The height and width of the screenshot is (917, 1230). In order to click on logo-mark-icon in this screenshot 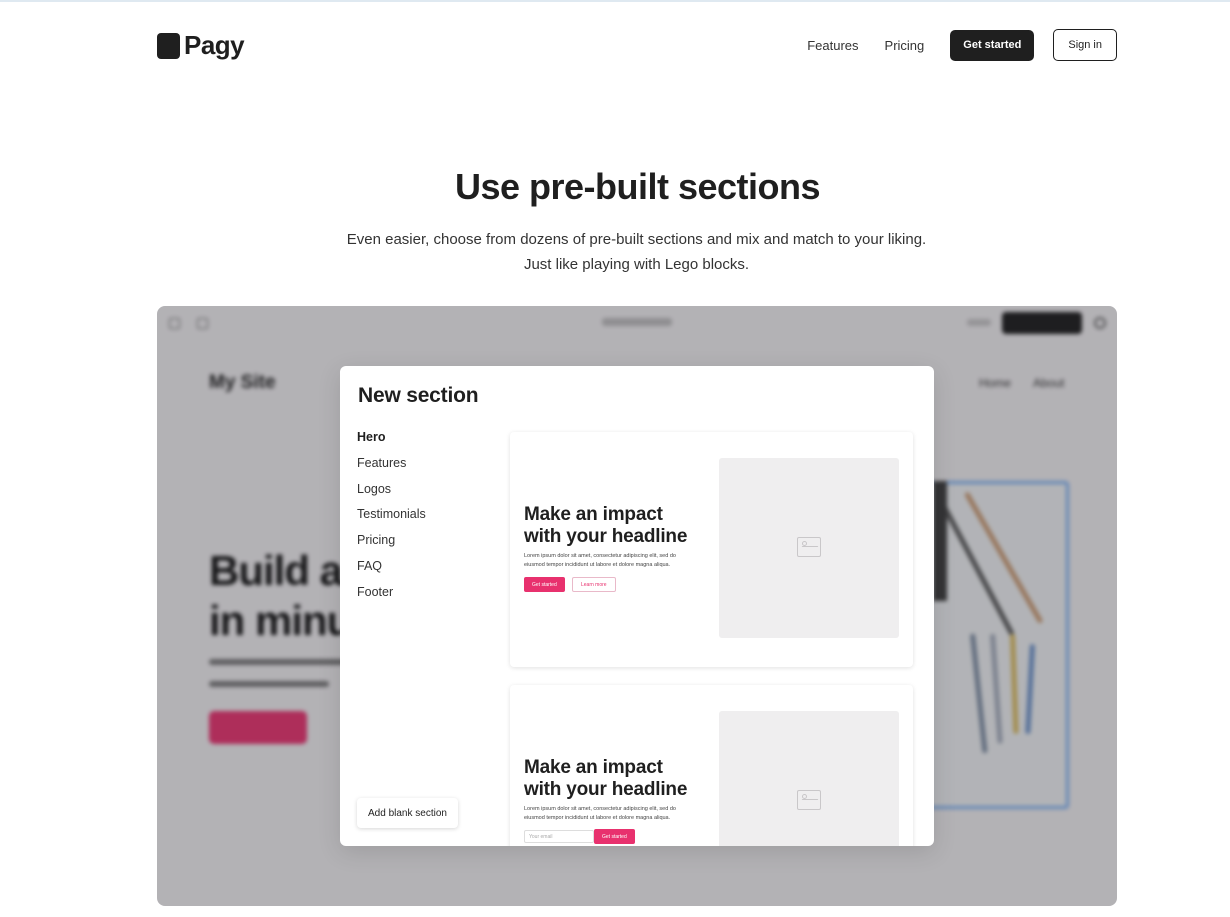, I will do `click(168, 45)`.